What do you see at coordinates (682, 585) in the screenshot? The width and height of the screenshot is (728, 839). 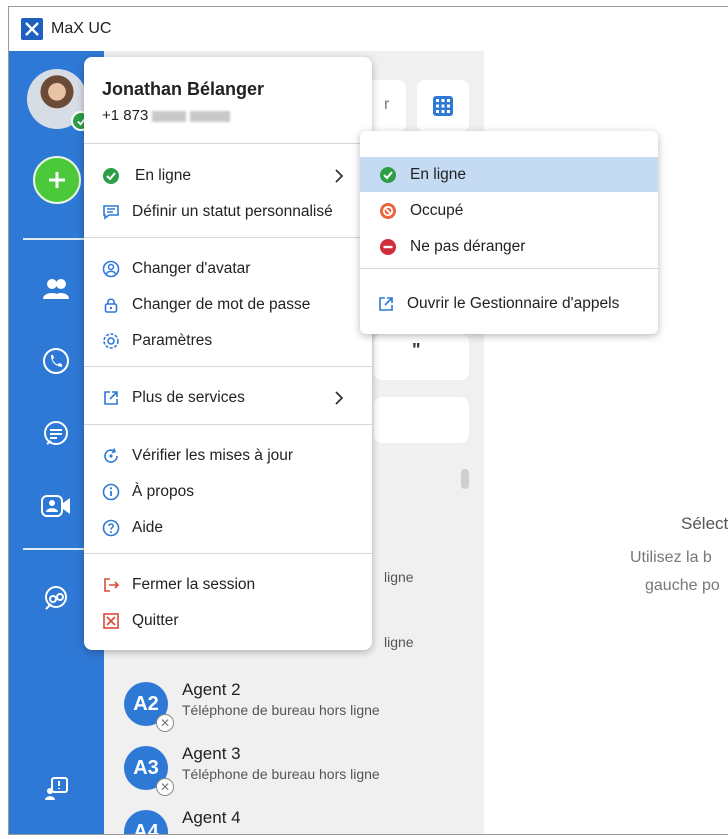 I see `empty-state-text: gauche po` at bounding box center [682, 585].